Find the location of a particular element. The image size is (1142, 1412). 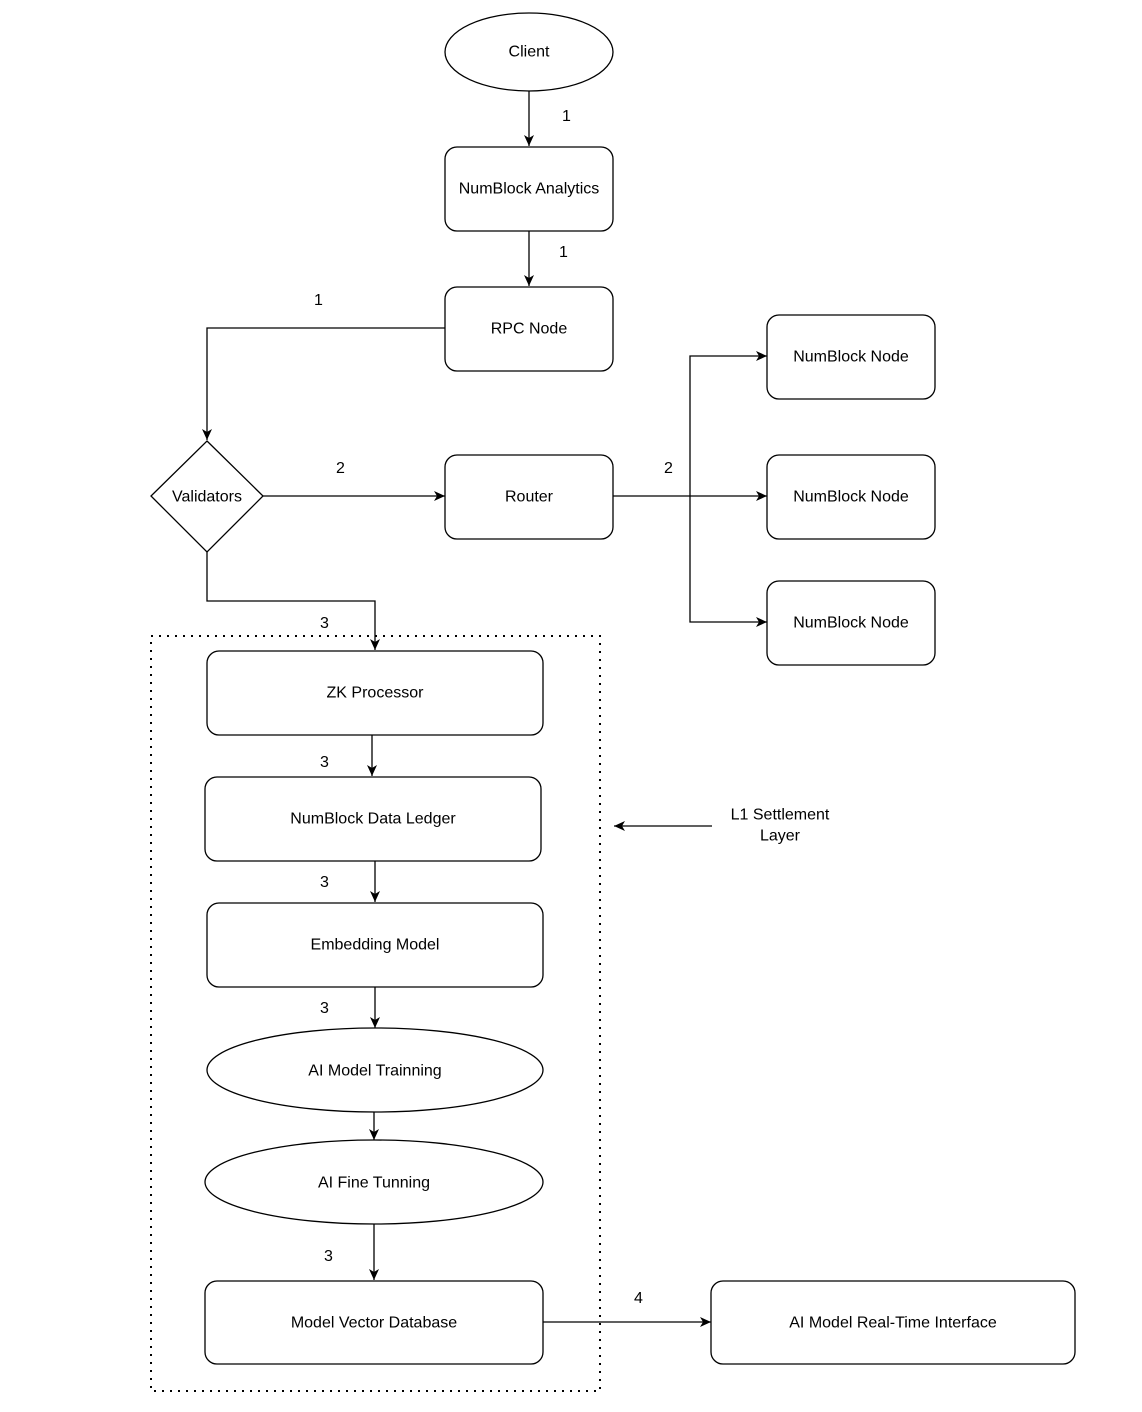

node-validators: Validators is located at coordinates (207, 496).